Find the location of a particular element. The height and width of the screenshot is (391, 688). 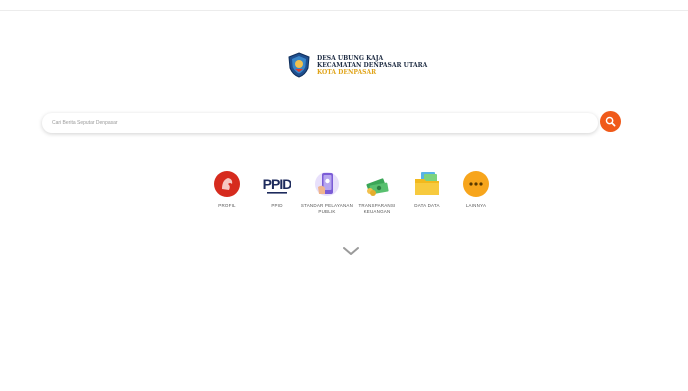

top-bar is located at coordinates (344, 5).